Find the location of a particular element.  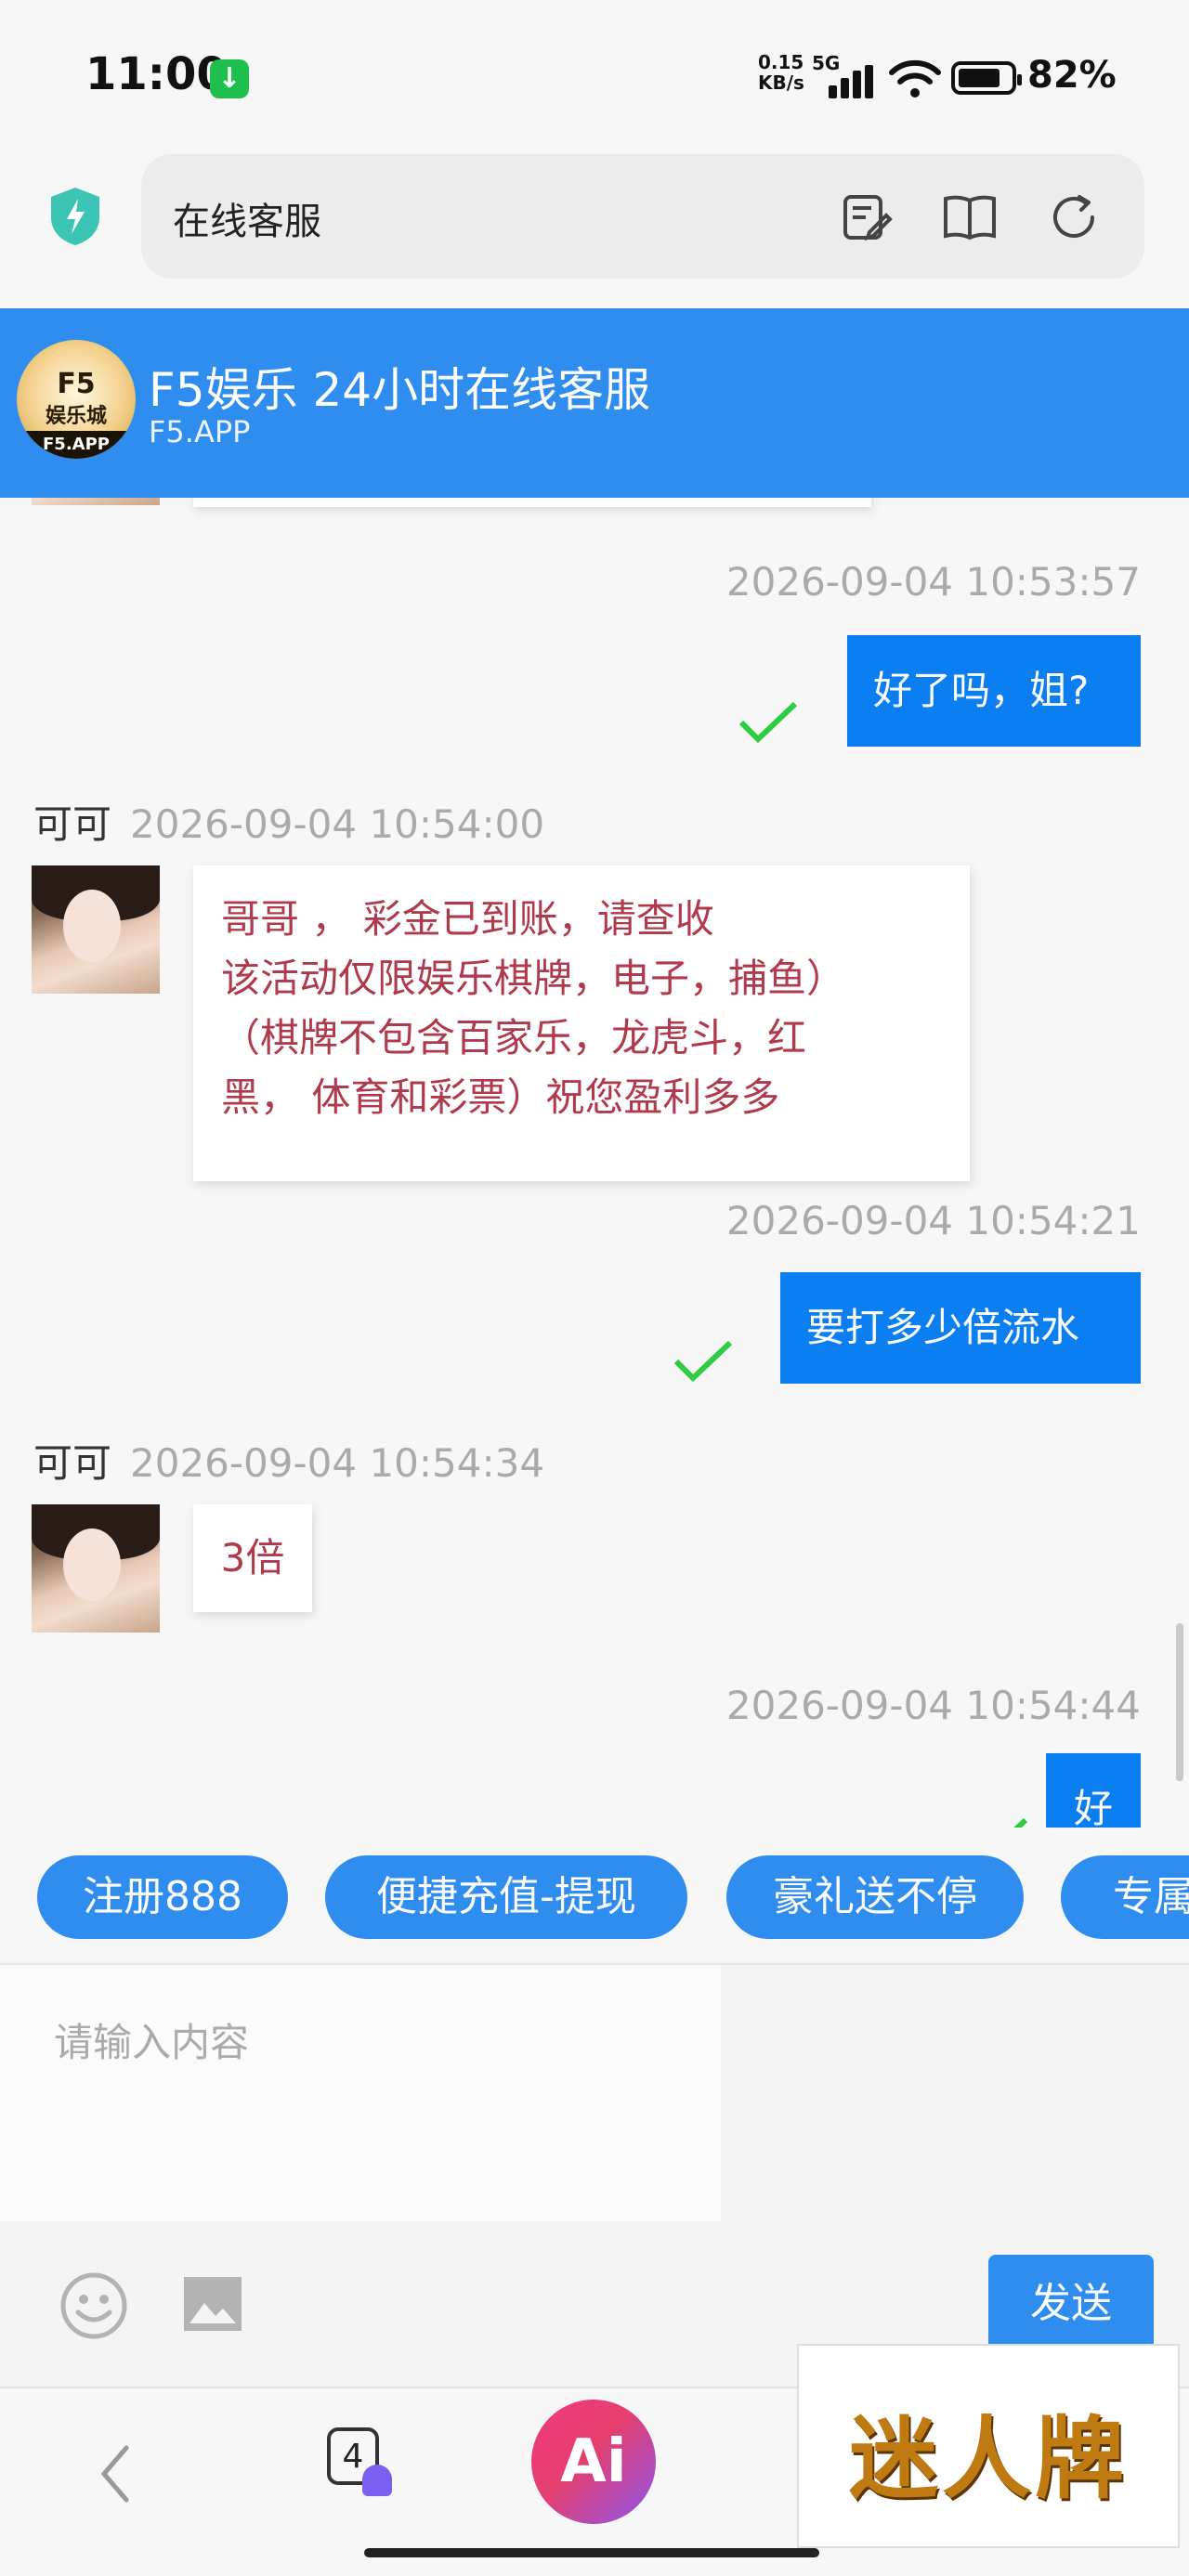

address-bar: 在线客服 is located at coordinates (642, 216).